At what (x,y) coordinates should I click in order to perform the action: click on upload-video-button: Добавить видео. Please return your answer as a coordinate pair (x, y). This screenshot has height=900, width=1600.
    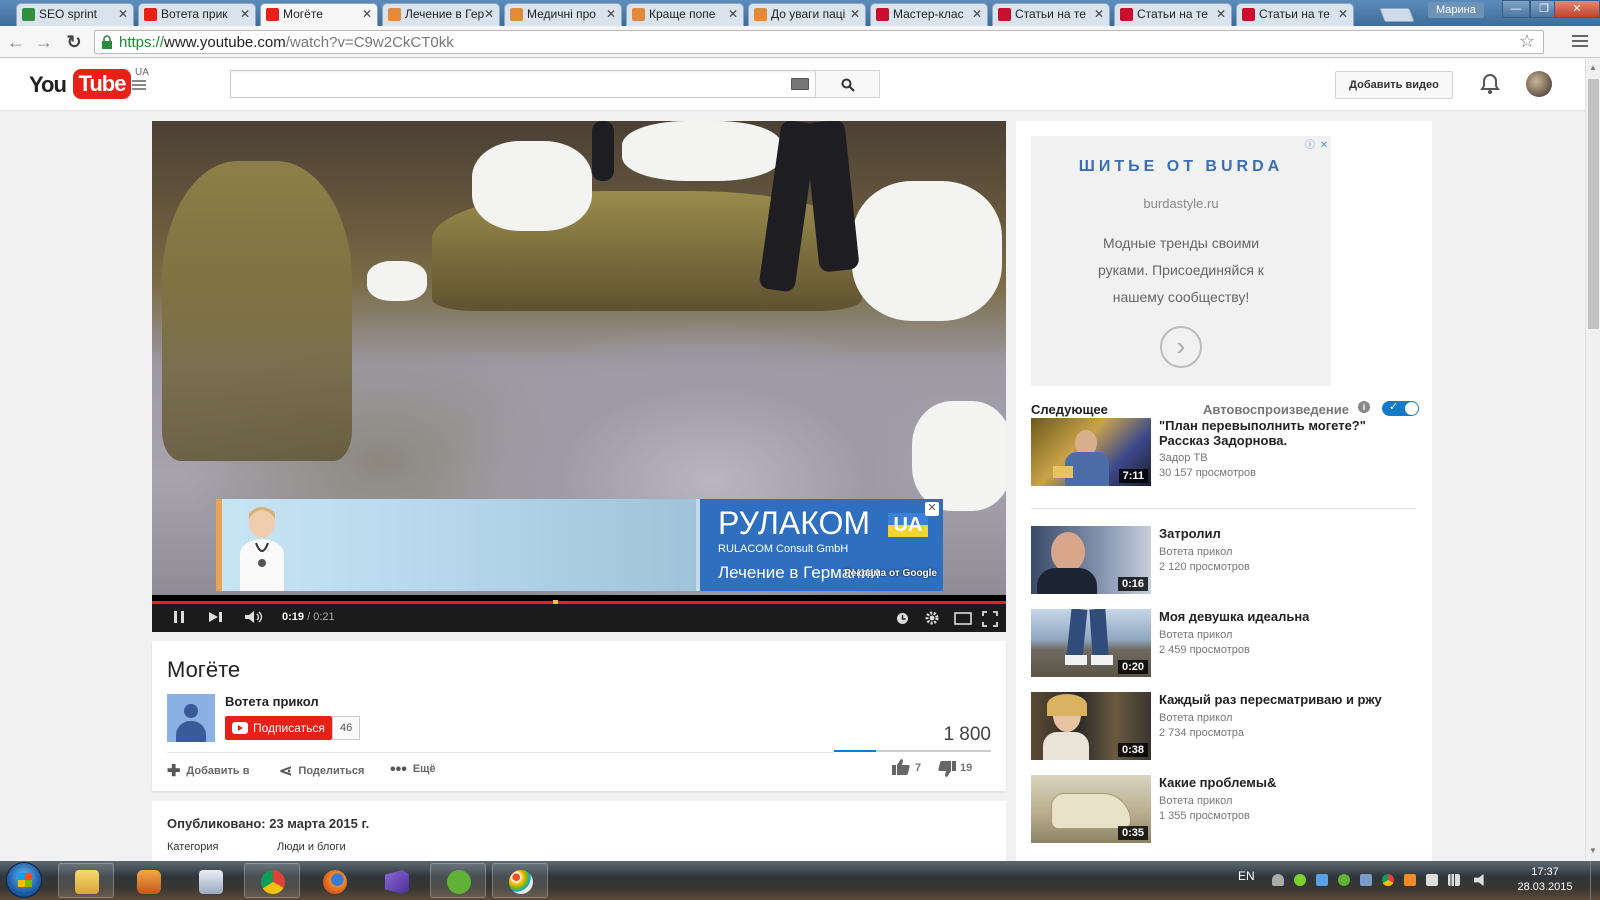
    Looking at the image, I should click on (1394, 85).